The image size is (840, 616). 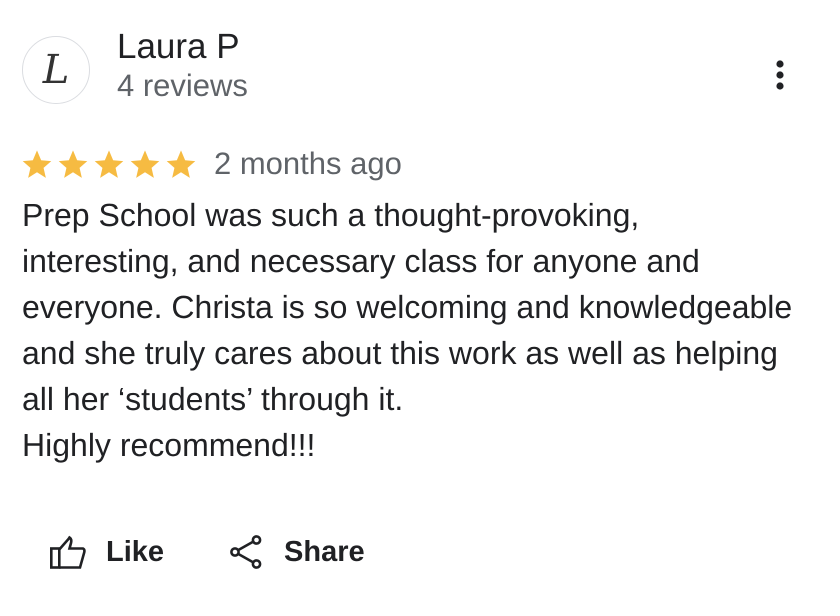 I want to click on share-button: Share, so click(x=296, y=552).